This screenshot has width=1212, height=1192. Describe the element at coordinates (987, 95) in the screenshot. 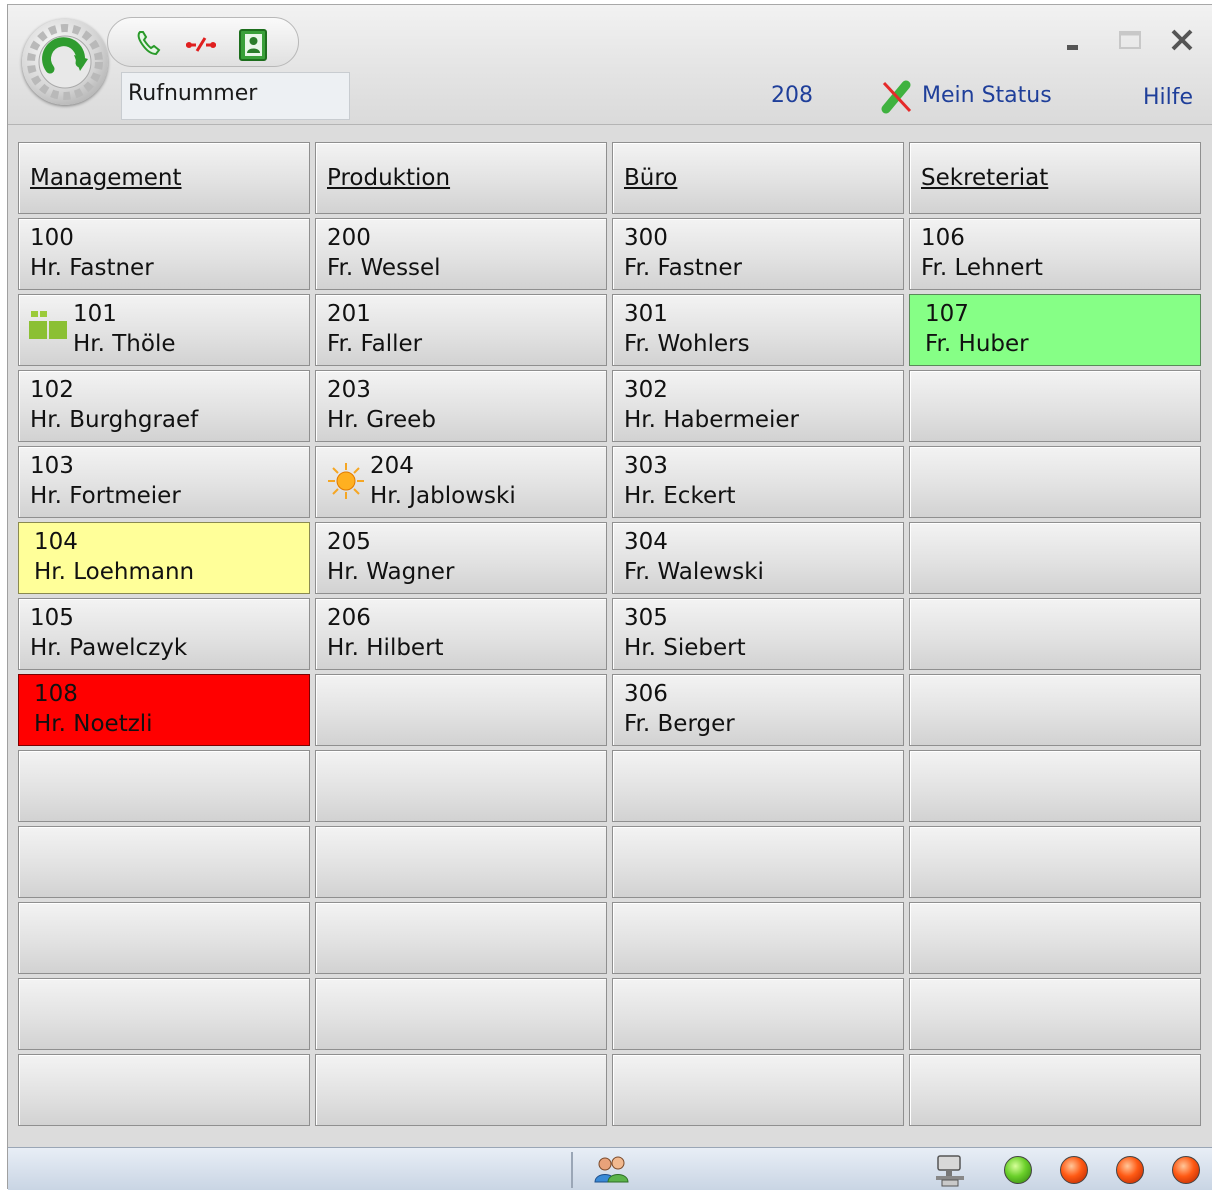

I see `my-status-label: Mein Status` at that location.